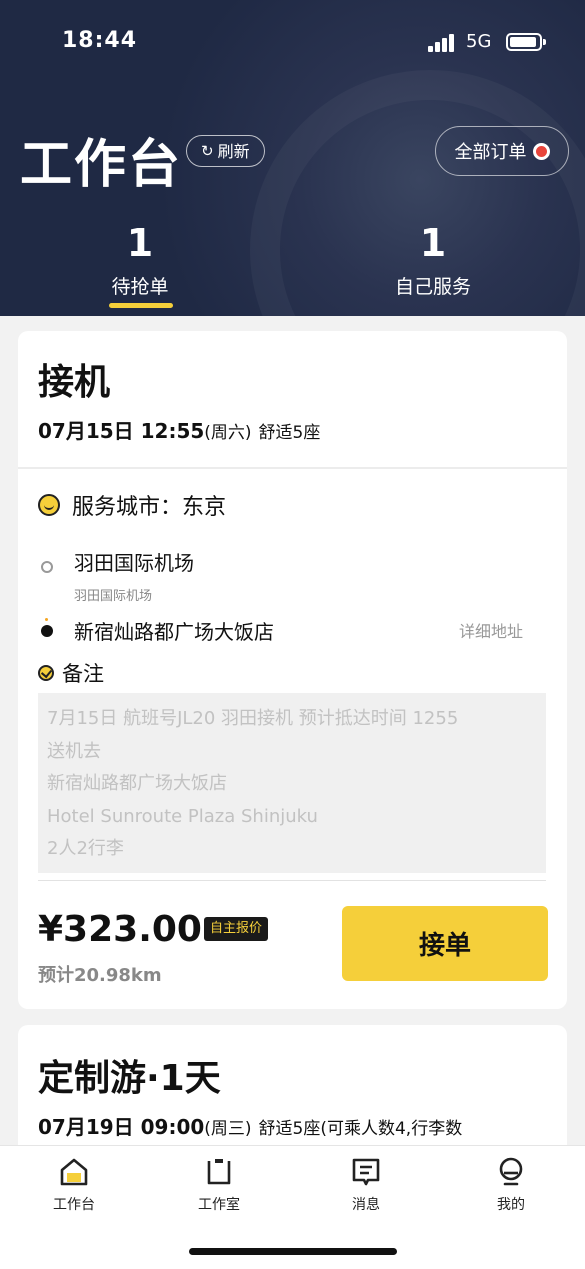 Image resolution: width=585 pixels, height=1269 pixels. What do you see at coordinates (219, 1205) in the screenshot?
I see `nav-label: 工作室` at bounding box center [219, 1205].